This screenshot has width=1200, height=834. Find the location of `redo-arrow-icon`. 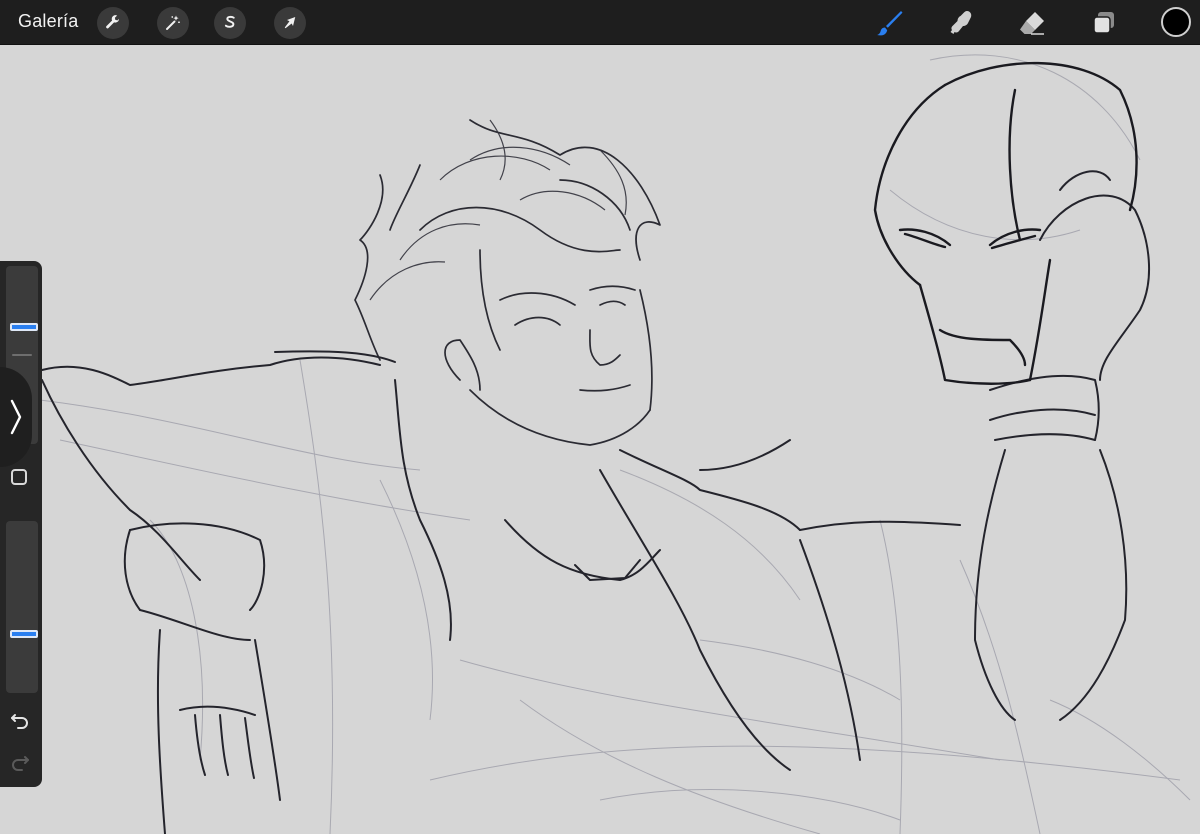

redo-arrow-icon is located at coordinates (20, 762).